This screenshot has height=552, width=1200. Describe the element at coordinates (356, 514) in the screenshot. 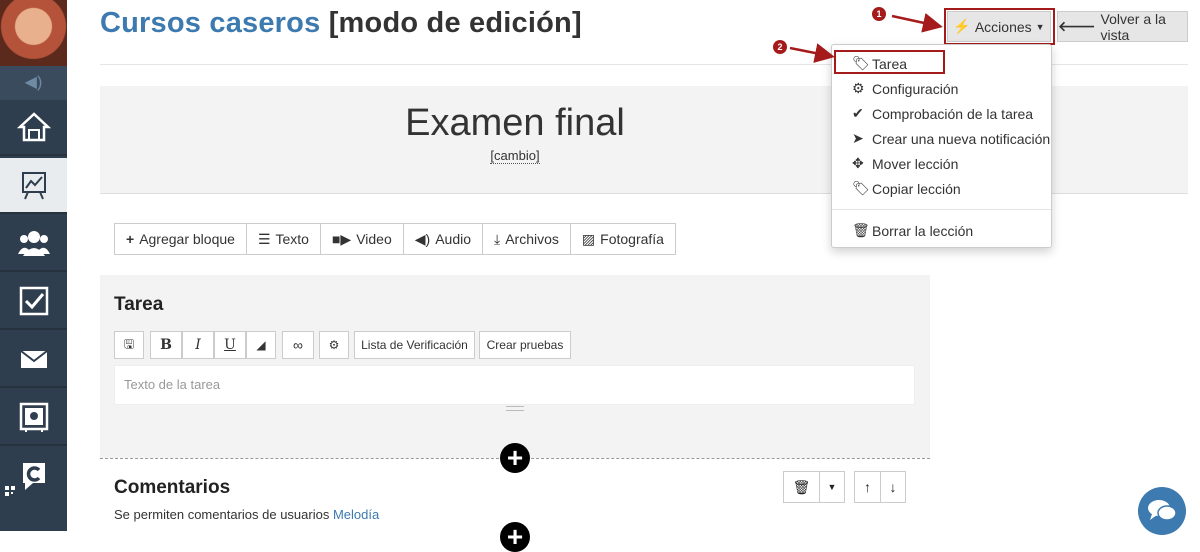

I see `comments-link: Melodía` at that location.